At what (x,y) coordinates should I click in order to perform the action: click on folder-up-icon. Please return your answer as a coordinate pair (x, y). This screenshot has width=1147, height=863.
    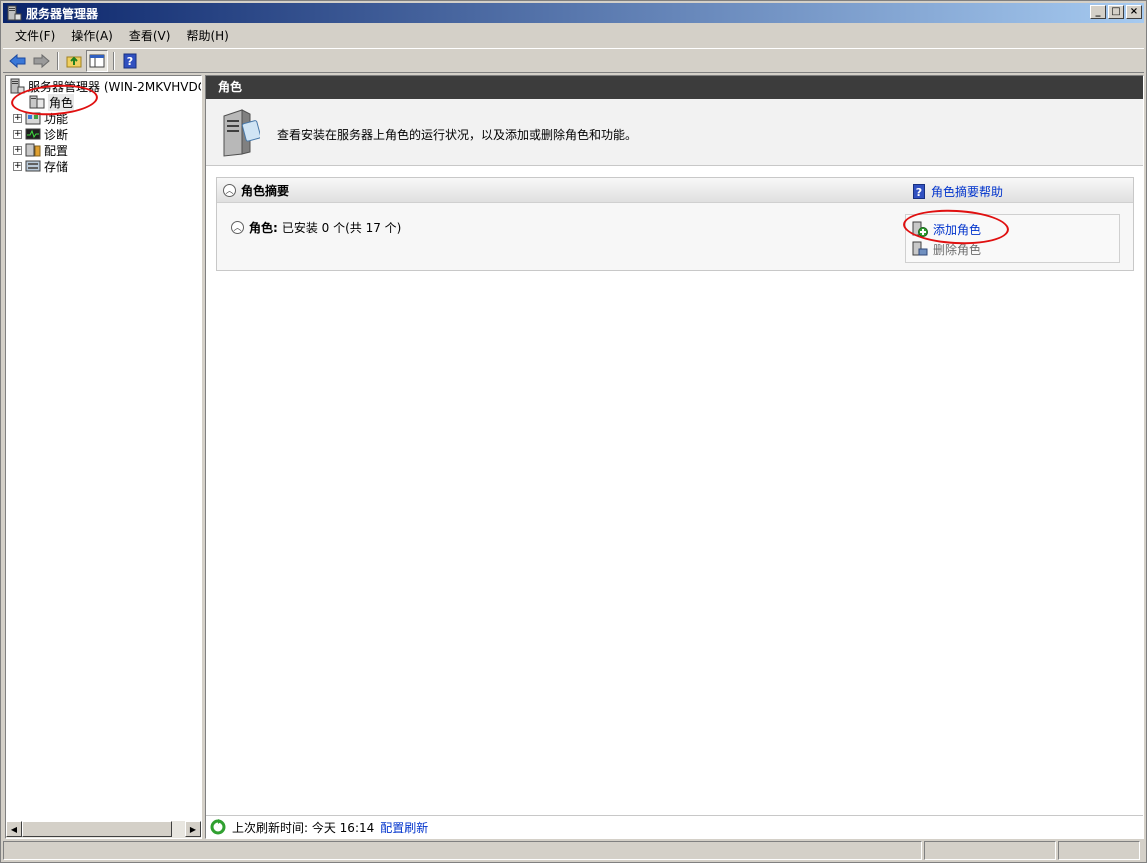
    Looking at the image, I should click on (74, 61).